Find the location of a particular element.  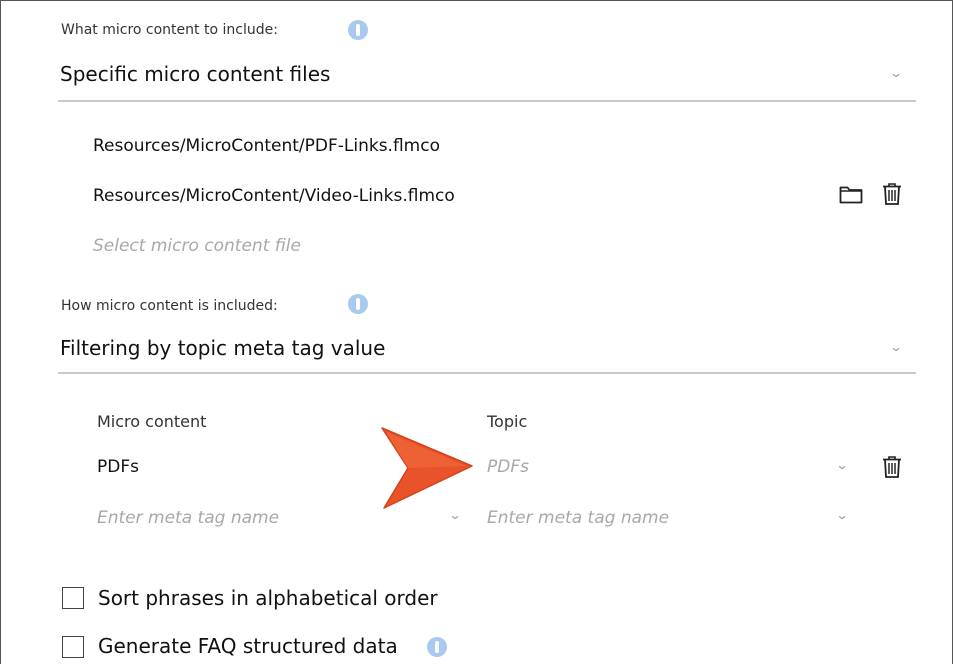

col-header-topic: Topic is located at coordinates (507, 421).